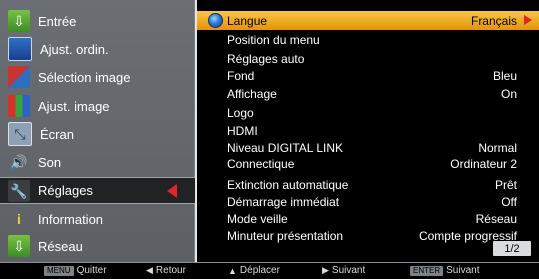  I want to click on setting-label: Extinction automatique, so click(288, 184).